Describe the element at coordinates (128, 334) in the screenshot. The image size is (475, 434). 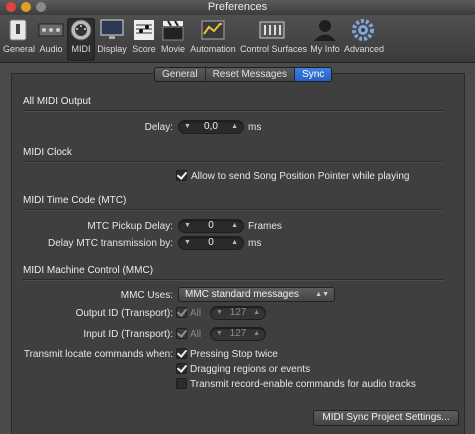
I see `input-id-label: Input ID (Transport):` at that location.